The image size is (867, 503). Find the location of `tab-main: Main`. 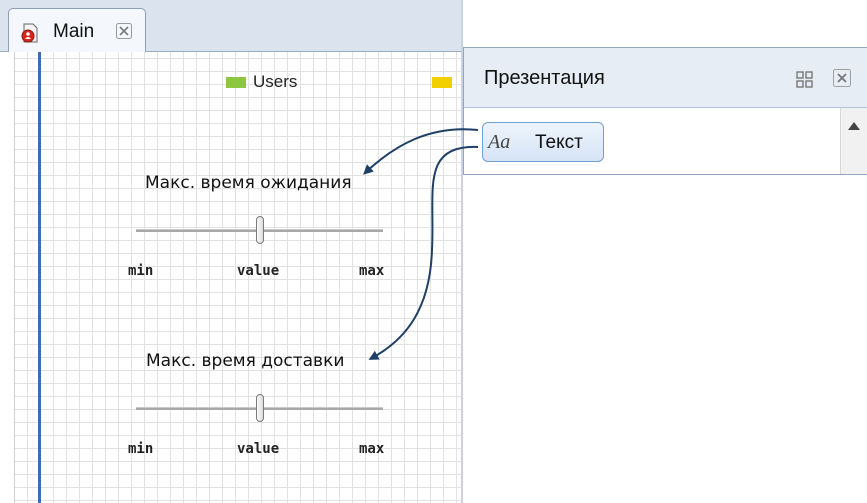

tab-main: Main is located at coordinates (77, 30).